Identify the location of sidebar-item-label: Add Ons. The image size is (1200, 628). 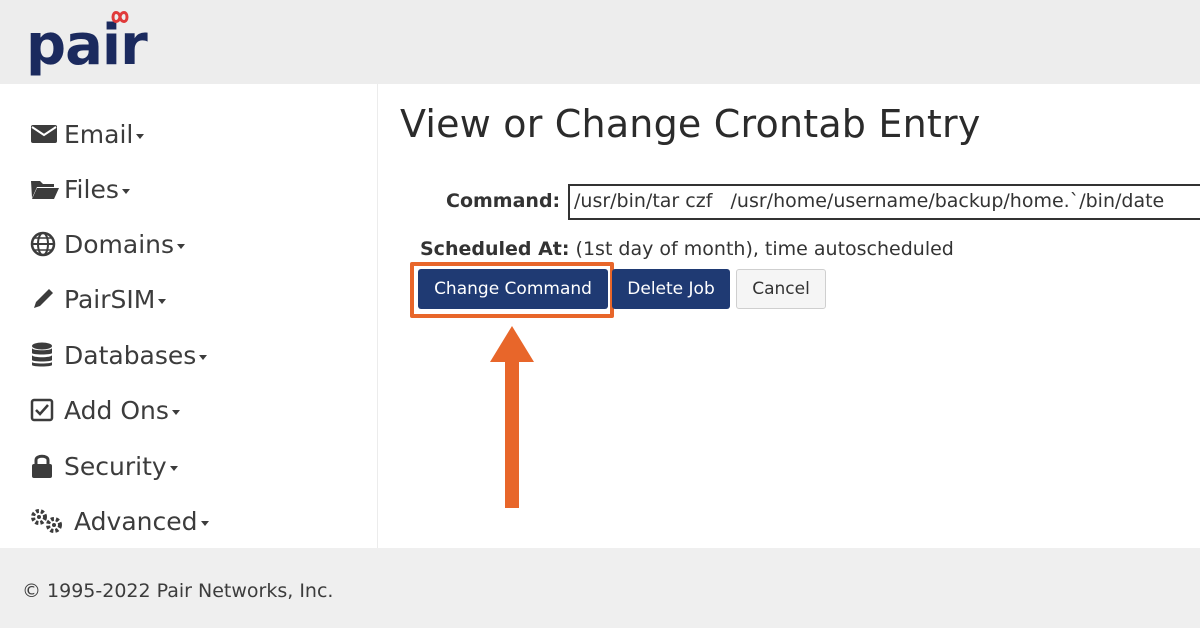
(116, 410).